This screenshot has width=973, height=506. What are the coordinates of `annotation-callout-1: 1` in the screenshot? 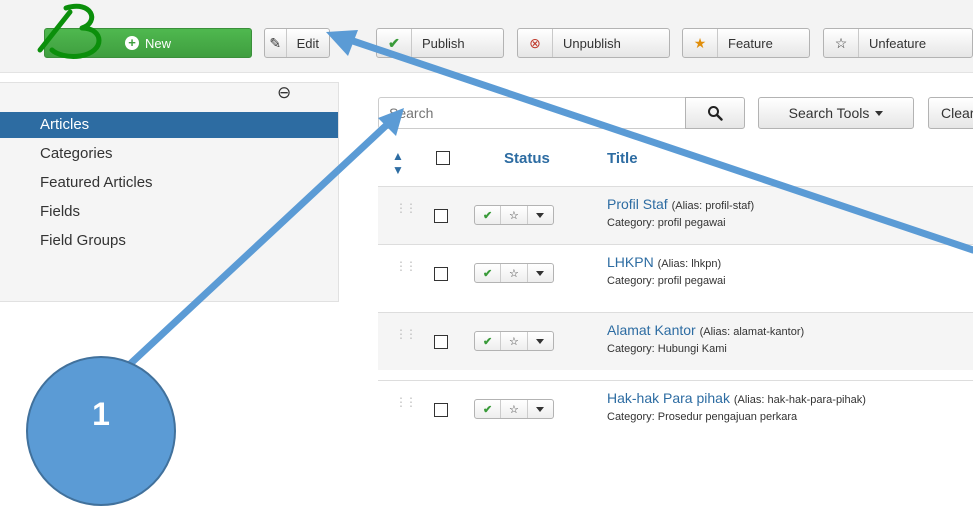 It's located at (101, 431).